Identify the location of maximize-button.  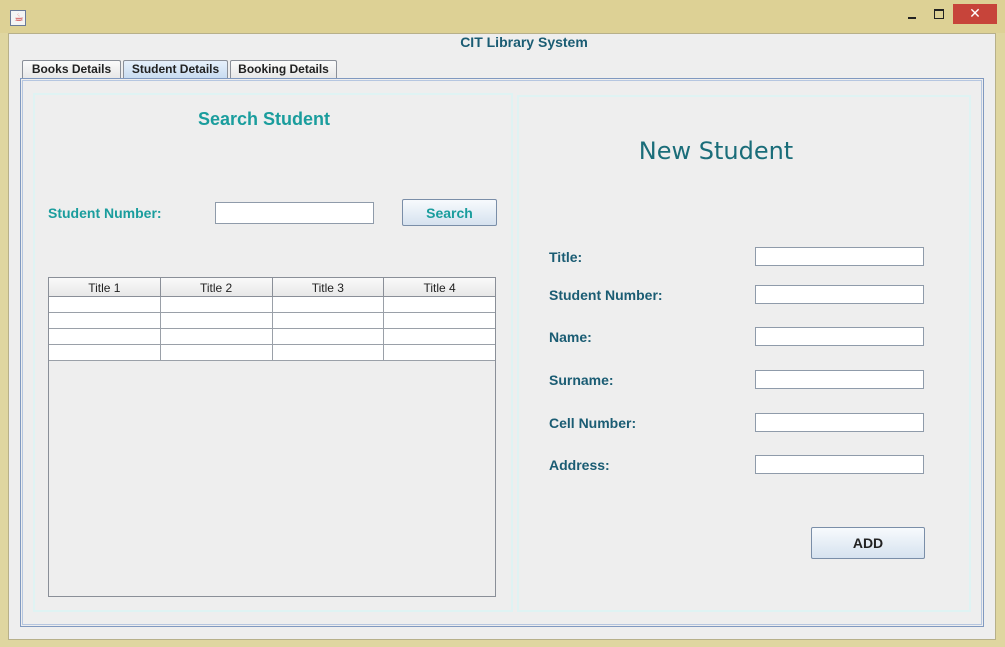
(939, 14).